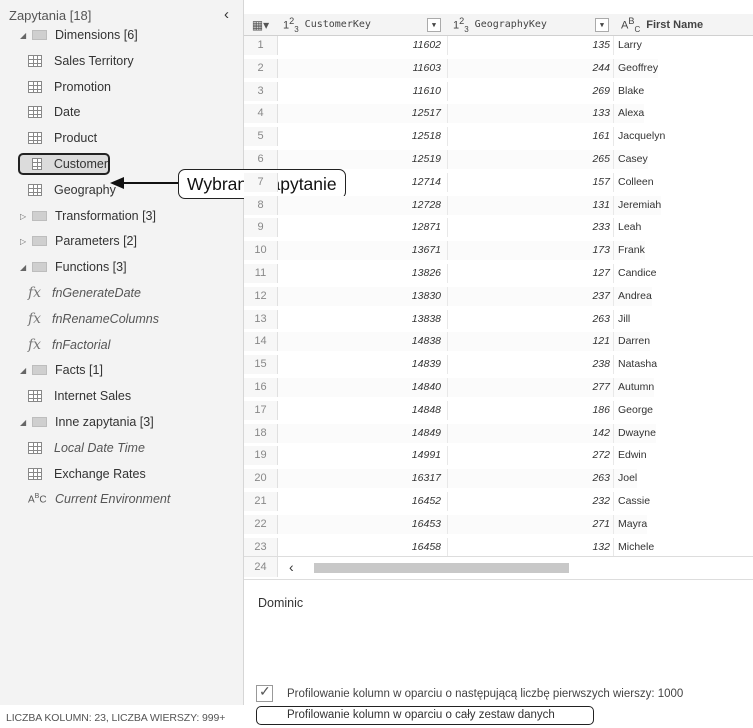 Image resolution: width=753 pixels, height=728 pixels. What do you see at coordinates (363, 205) in the screenshot?
I see `cell-customerkey: 12728` at bounding box center [363, 205].